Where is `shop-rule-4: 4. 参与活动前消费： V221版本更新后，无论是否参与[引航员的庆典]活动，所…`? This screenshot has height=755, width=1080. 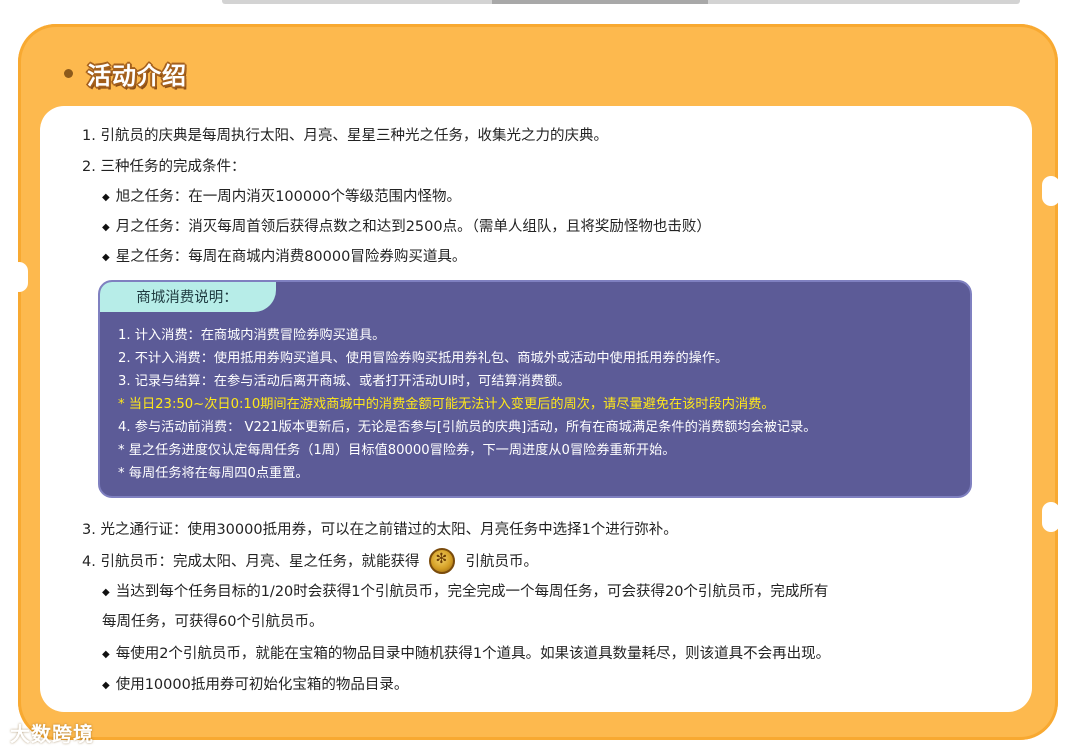
shop-rule-4: 4. 参与活动前消费： V221版本更新后，无论是否参与[引航员的庆典]活动，所… is located at coordinates (467, 427).